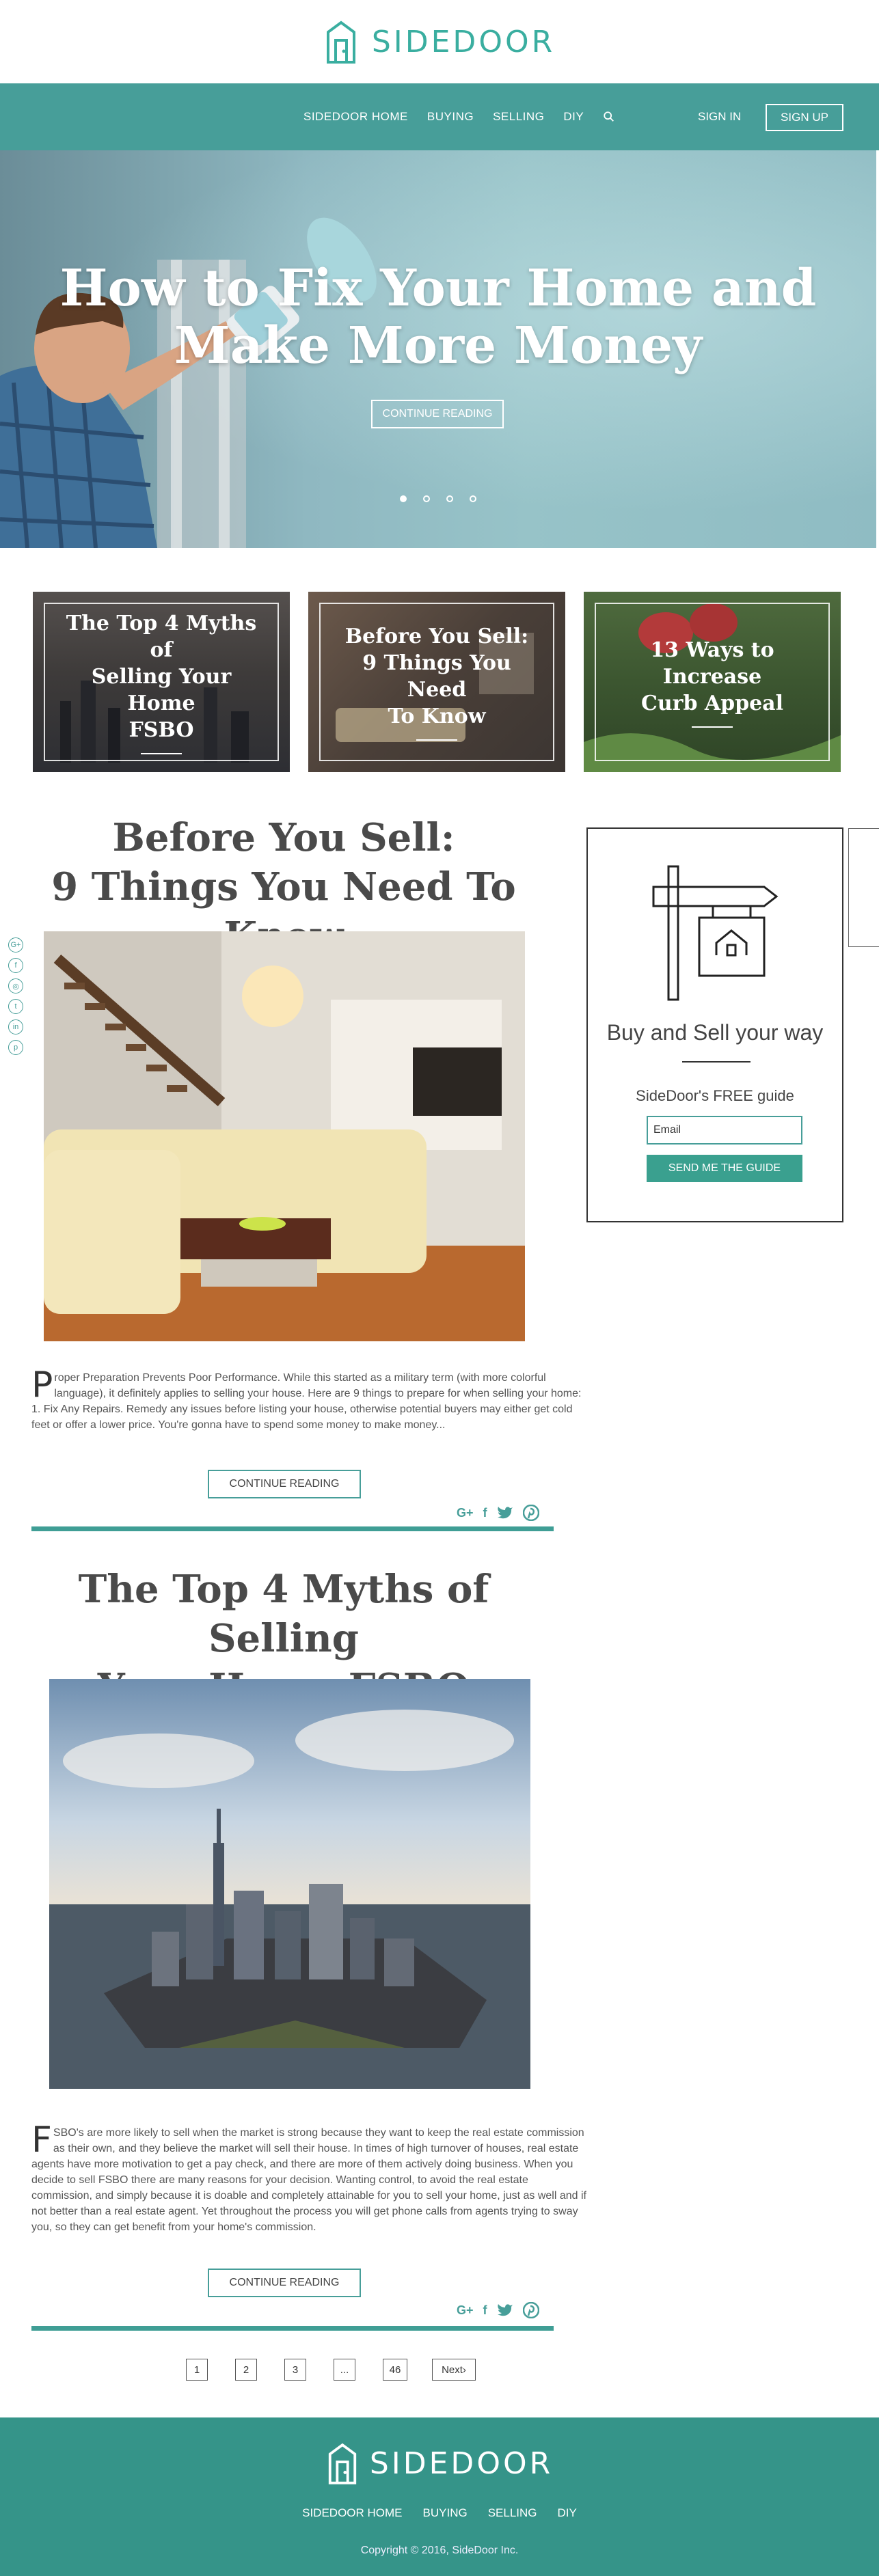 Image resolution: width=879 pixels, height=2576 pixels. Describe the element at coordinates (246, 2370) in the screenshot. I see `page-link: 2` at that location.